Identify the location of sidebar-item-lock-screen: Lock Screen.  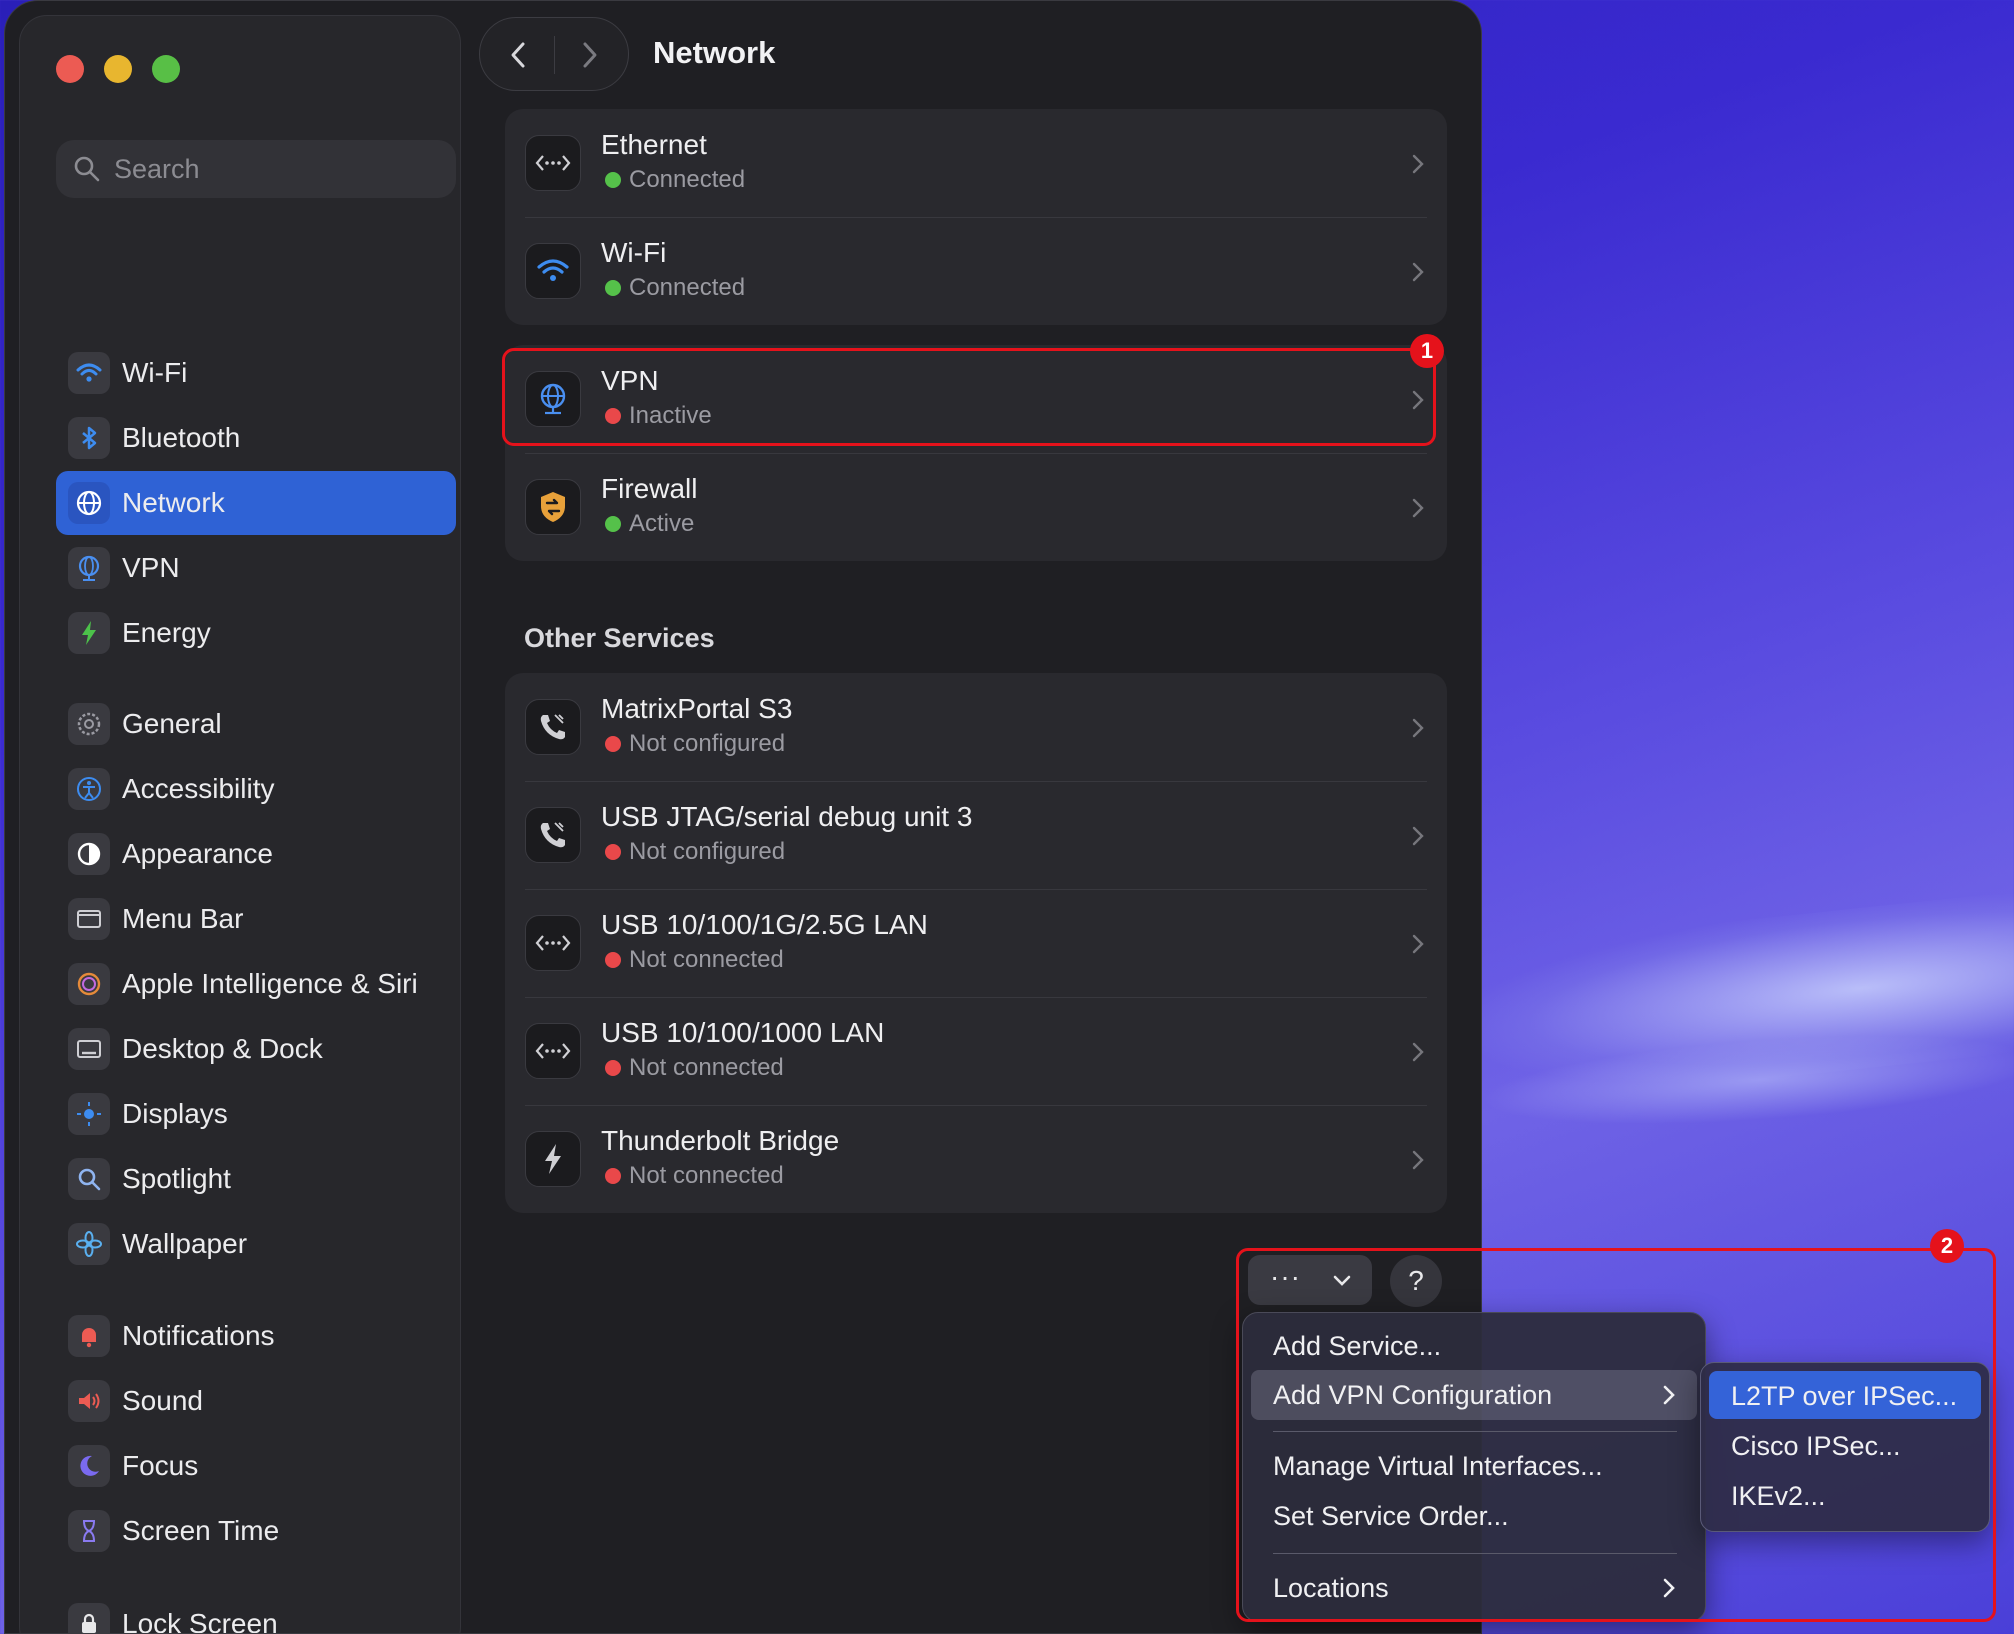
(256, 1613).